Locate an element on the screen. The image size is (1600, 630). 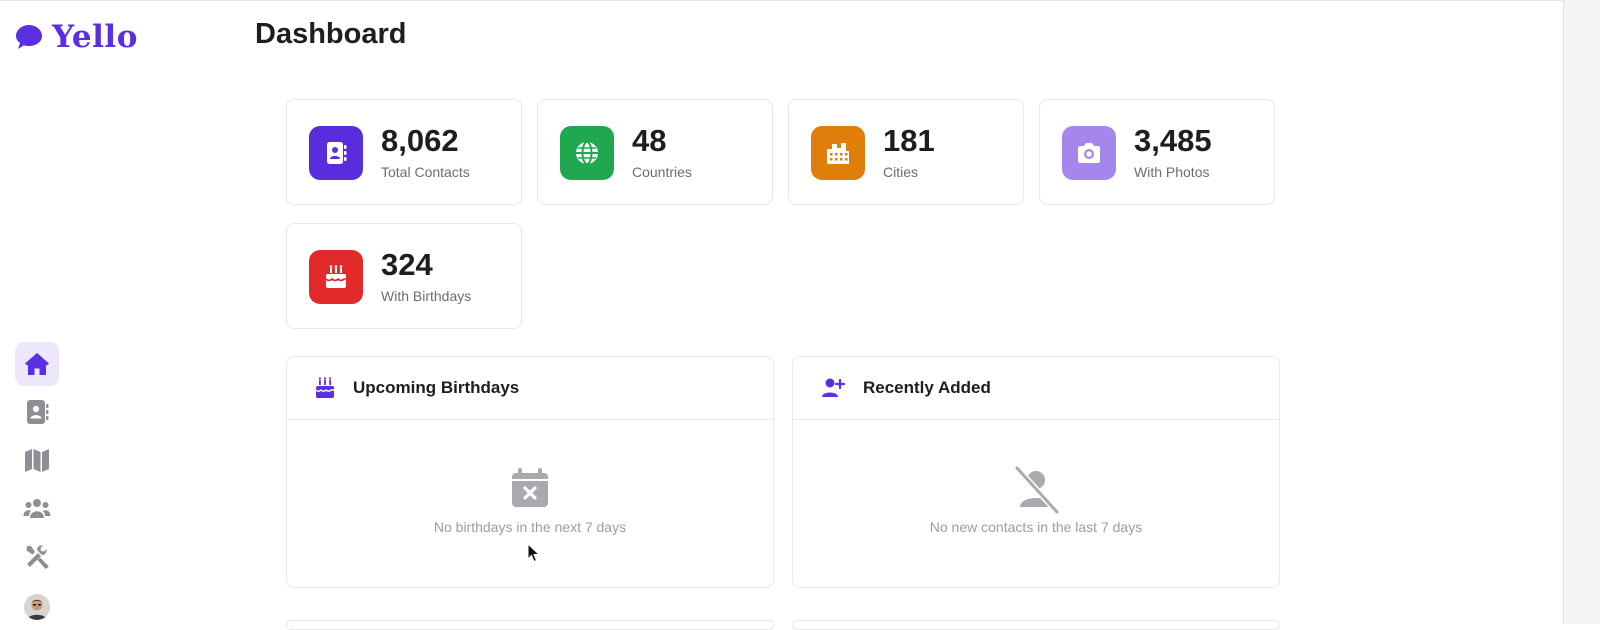
stat-card-countries: 48 Countries is located at coordinates (655, 152).